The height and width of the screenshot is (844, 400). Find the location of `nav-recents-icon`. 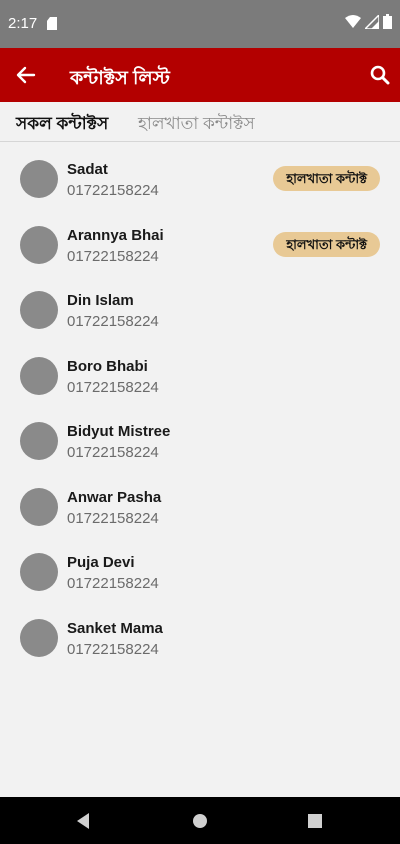

nav-recents-icon is located at coordinates (315, 821).